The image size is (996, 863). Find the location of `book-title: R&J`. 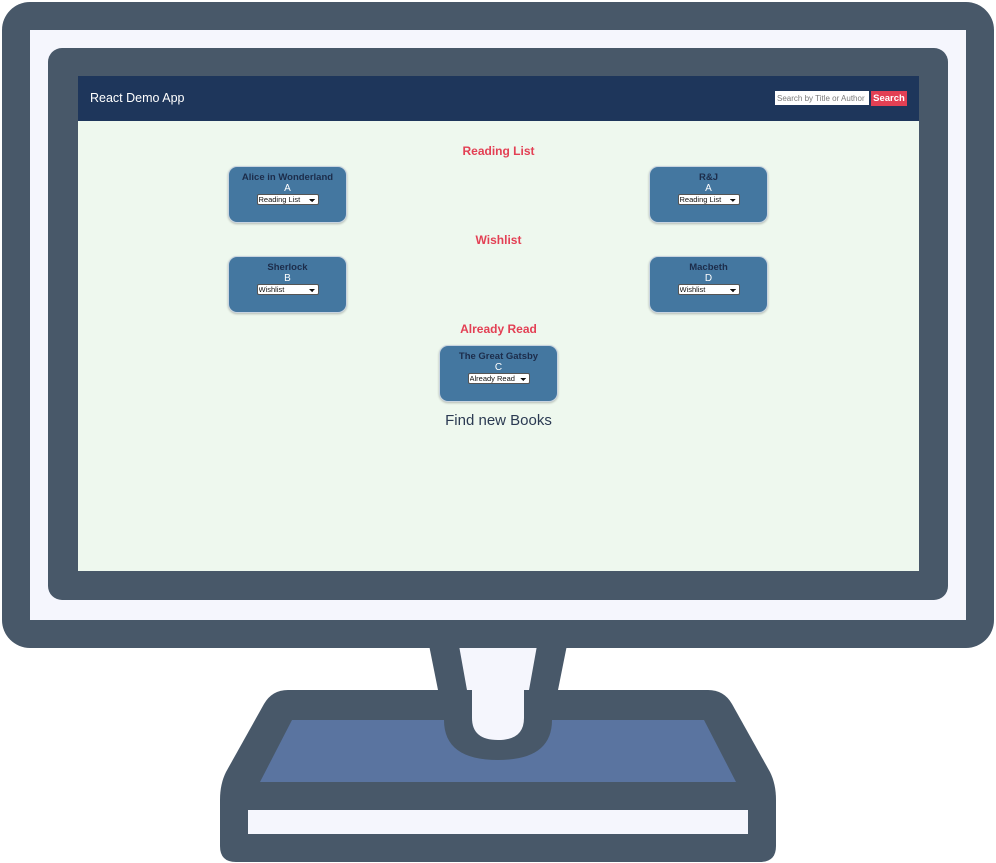

book-title: R&J is located at coordinates (708, 177).